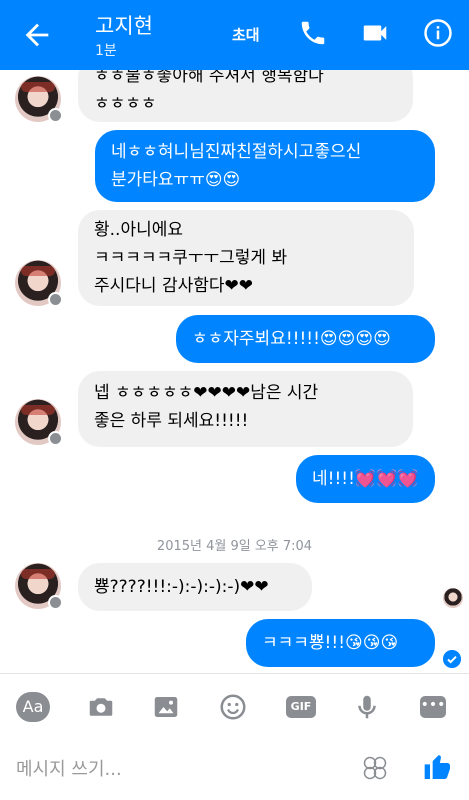  What do you see at coordinates (33, 707) in the screenshot?
I see `text-format-button: Aa` at bounding box center [33, 707].